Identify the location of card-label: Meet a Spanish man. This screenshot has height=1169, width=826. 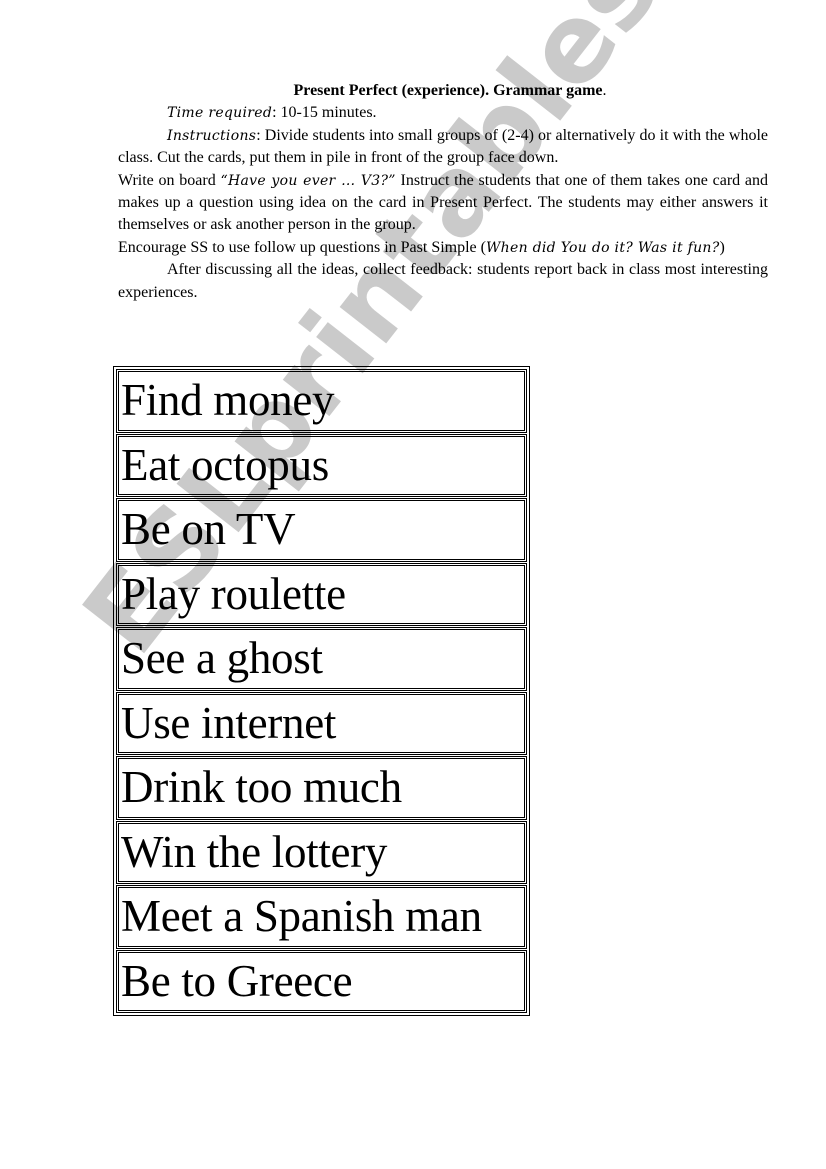
(301, 916).